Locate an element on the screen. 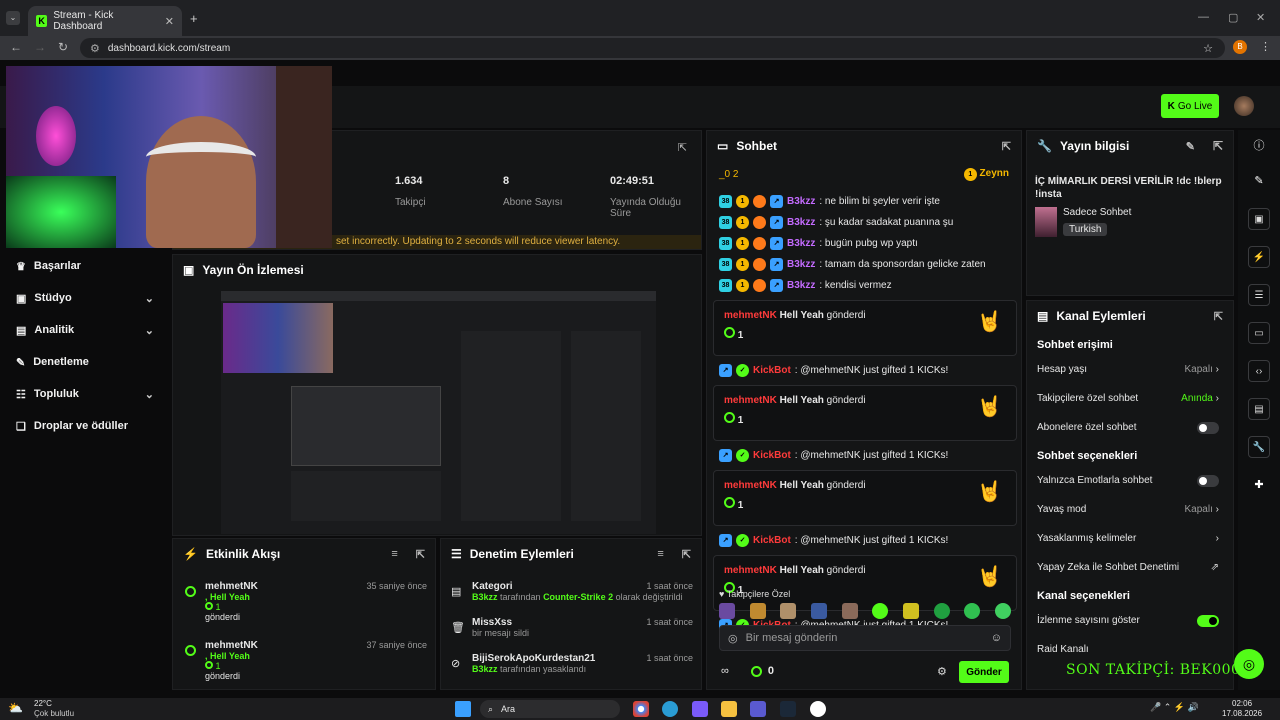  modlog-widget-icon: ☰ is located at coordinates (1259, 295).